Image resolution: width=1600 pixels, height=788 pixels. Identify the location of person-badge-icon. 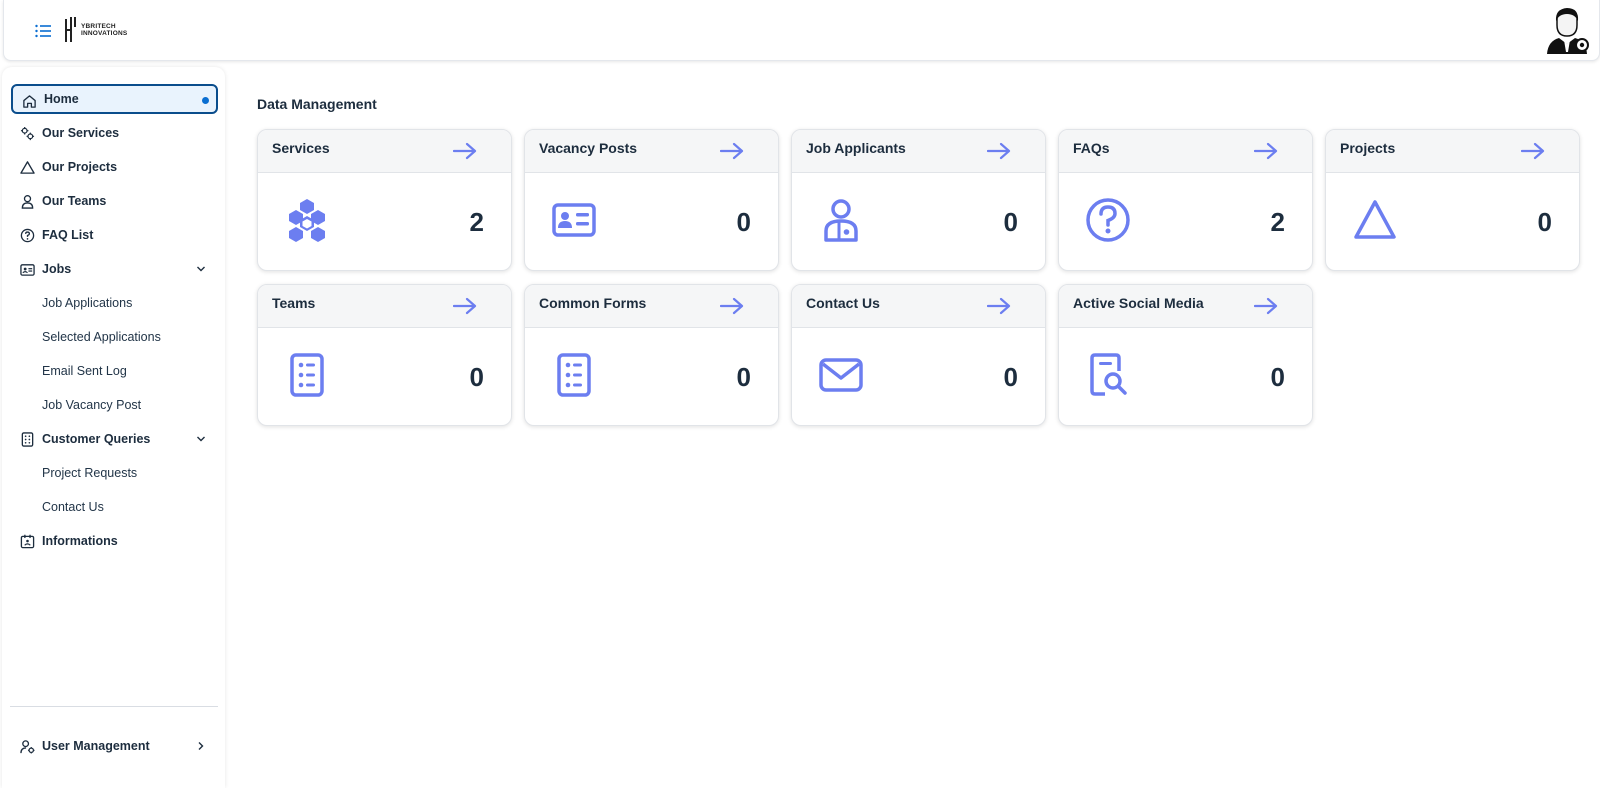
(841, 220).